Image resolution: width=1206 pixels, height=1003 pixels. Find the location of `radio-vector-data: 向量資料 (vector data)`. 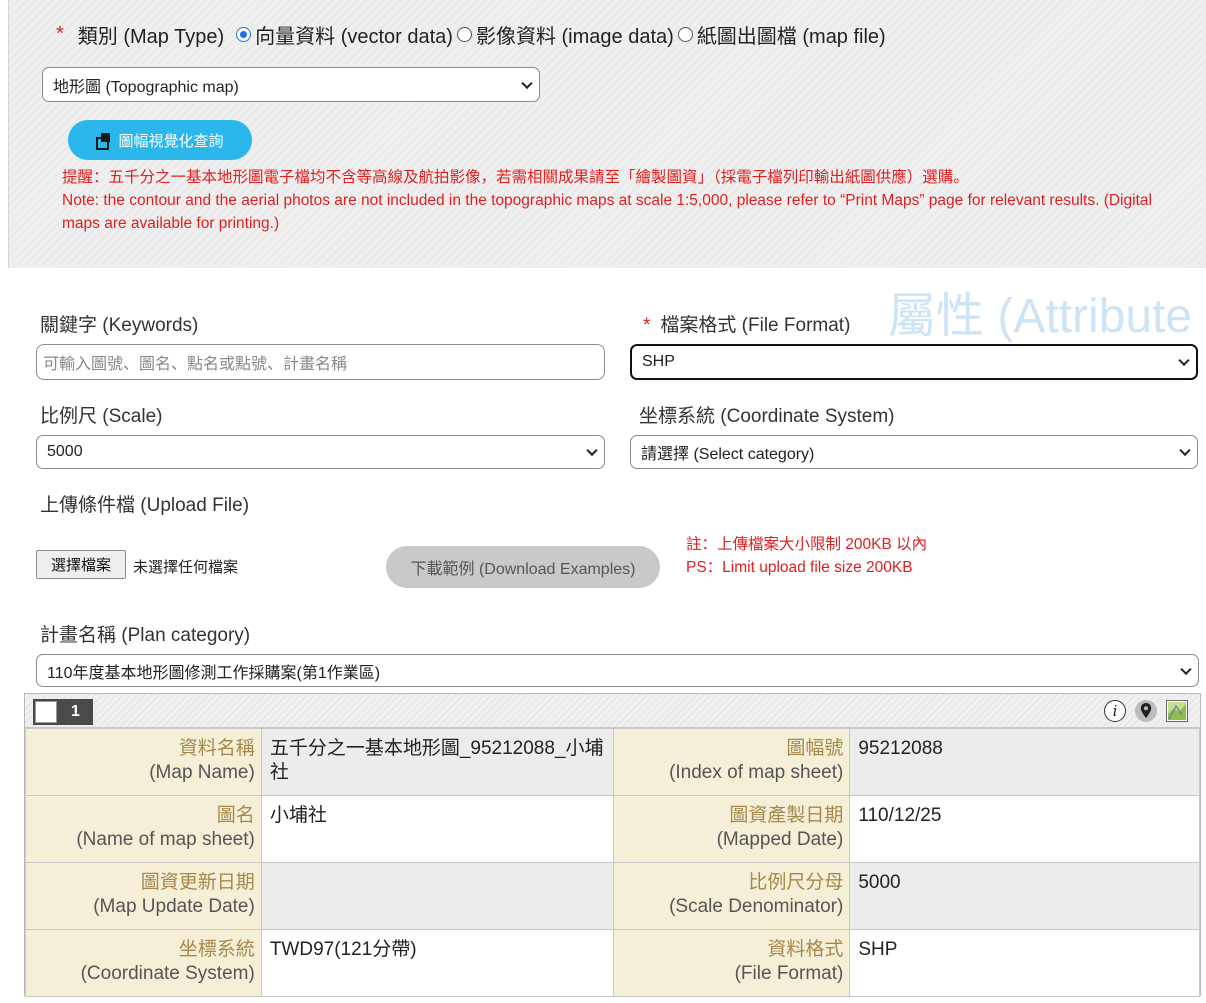

radio-vector-data: 向量資料 (vector data) is located at coordinates (344, 34).